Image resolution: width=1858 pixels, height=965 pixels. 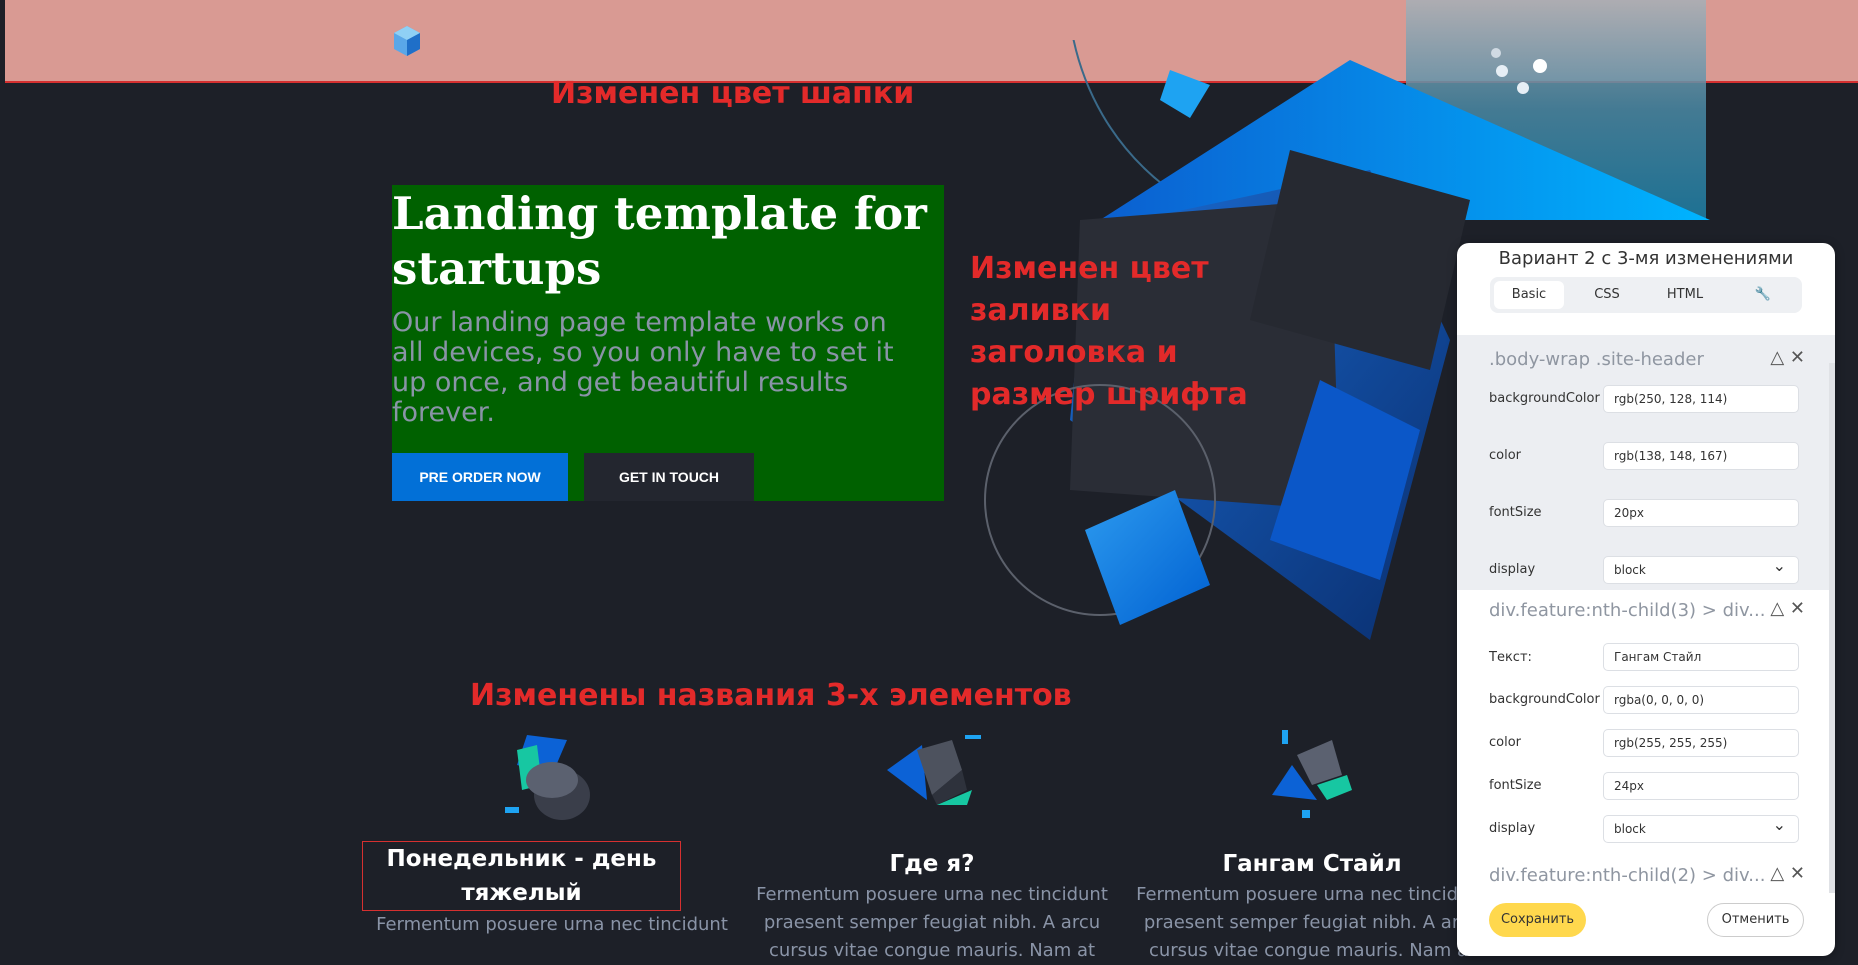 What do you see at coordinates (733, 93) in the screenshot?
I see `annotation-header: Изменен цвет шапки` at bounding box center [733, 93].